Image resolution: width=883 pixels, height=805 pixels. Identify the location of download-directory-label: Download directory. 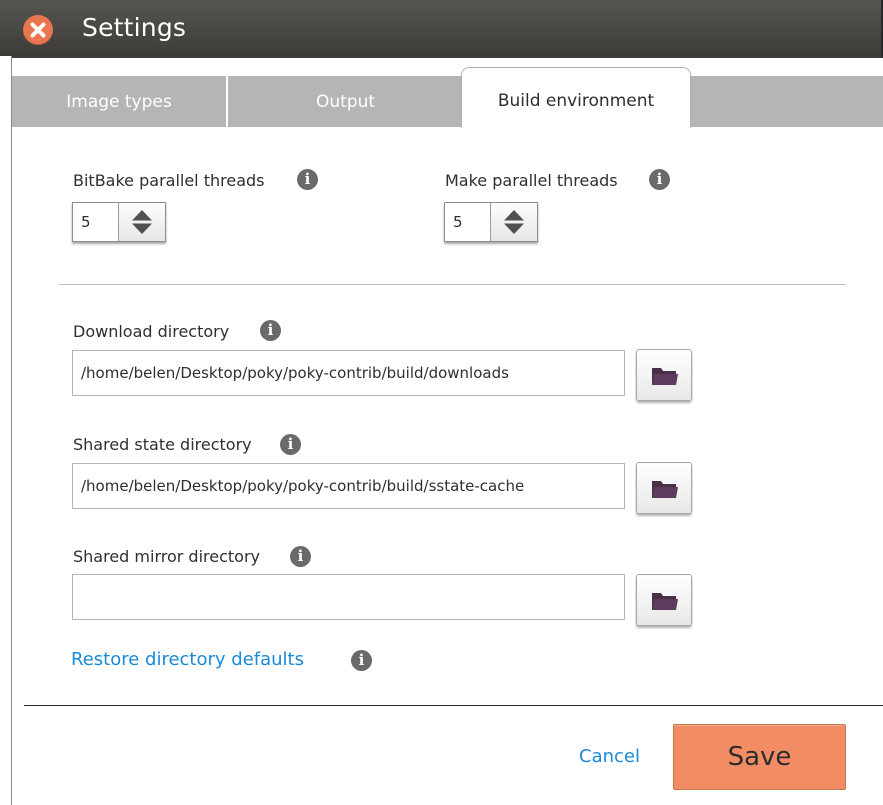
(151, 331).